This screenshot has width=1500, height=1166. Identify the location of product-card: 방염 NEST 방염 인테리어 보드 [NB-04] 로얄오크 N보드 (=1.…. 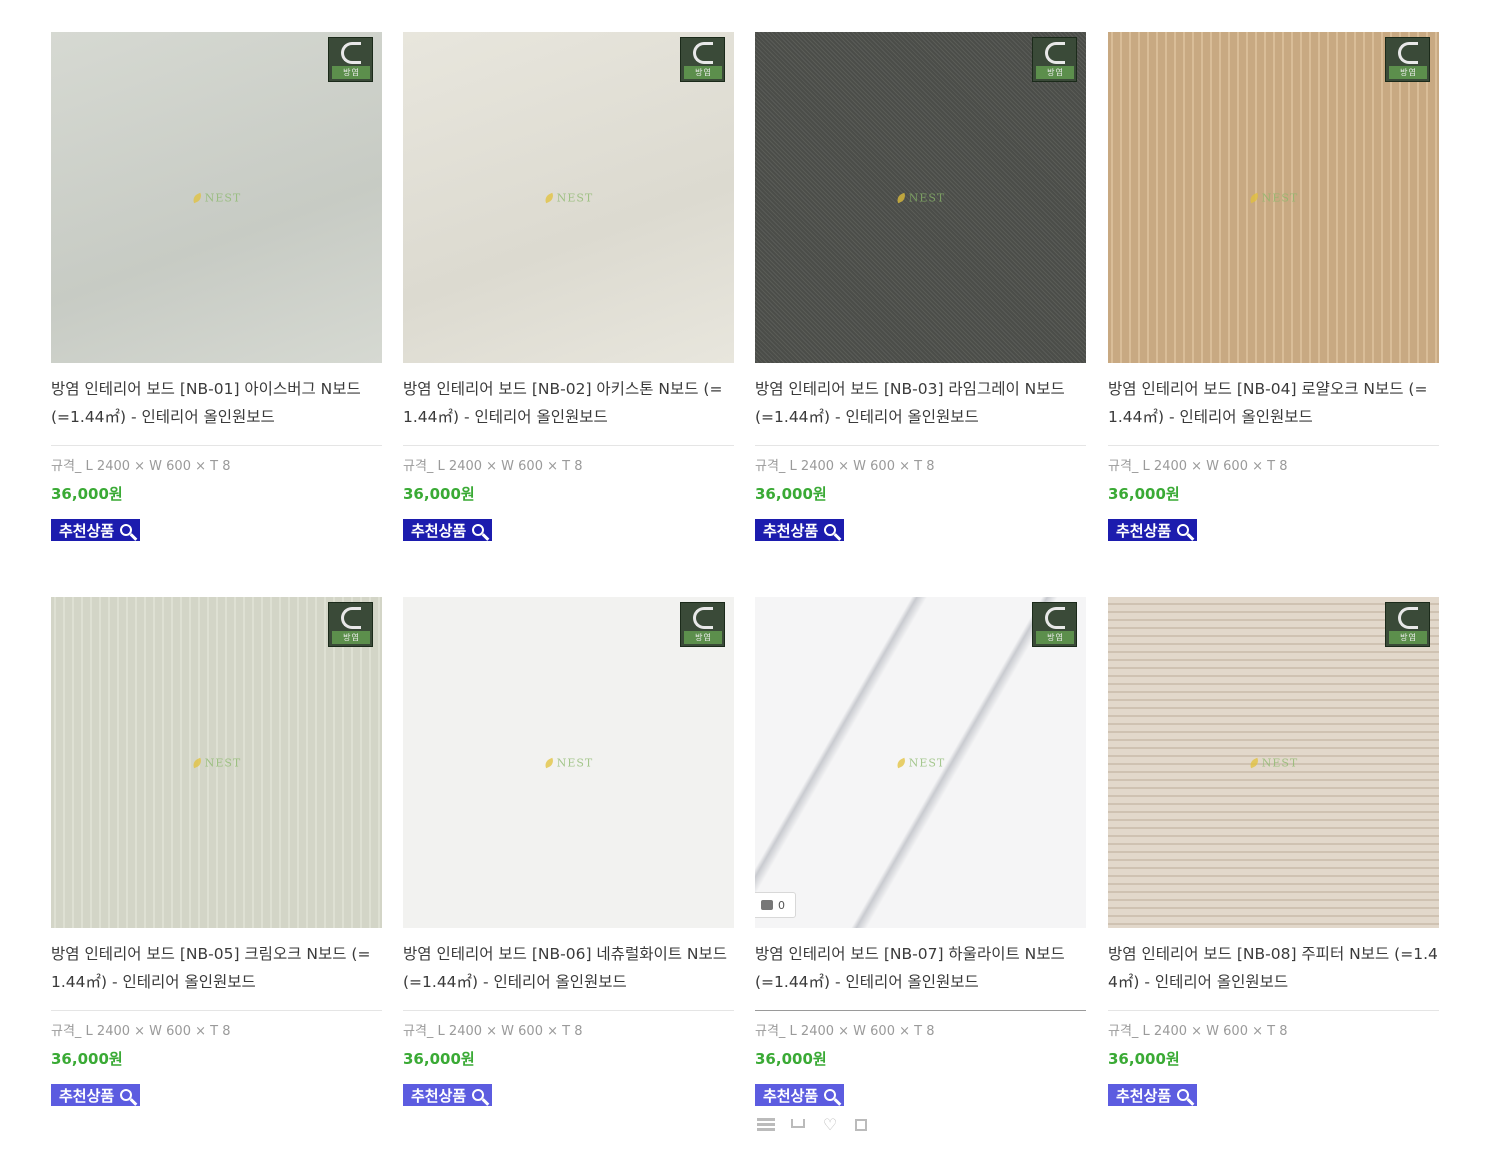
(1273, 286).